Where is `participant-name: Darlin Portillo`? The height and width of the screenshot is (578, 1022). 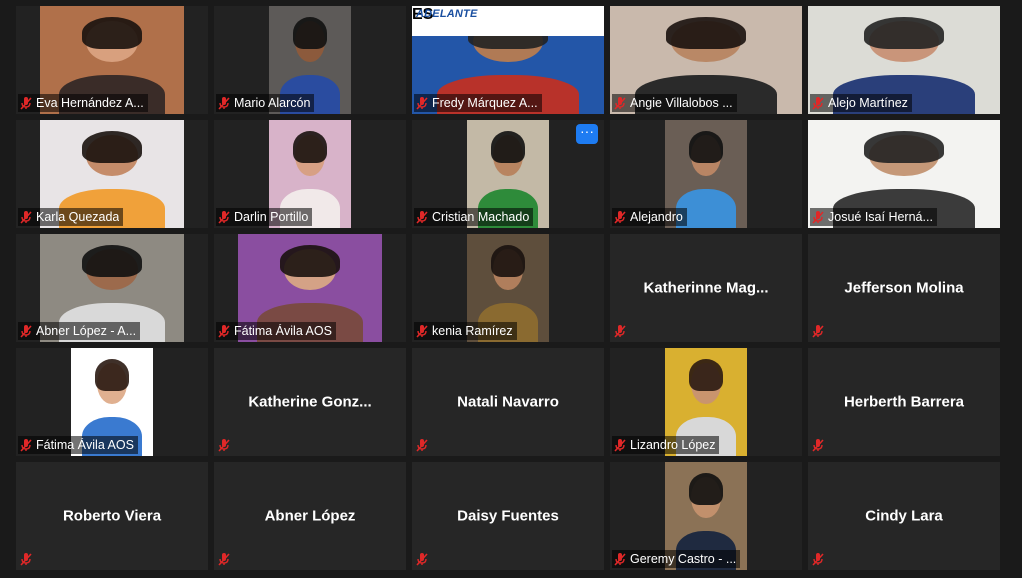
participant-name: Darlin Portillo is located at coordinates (271, 217).